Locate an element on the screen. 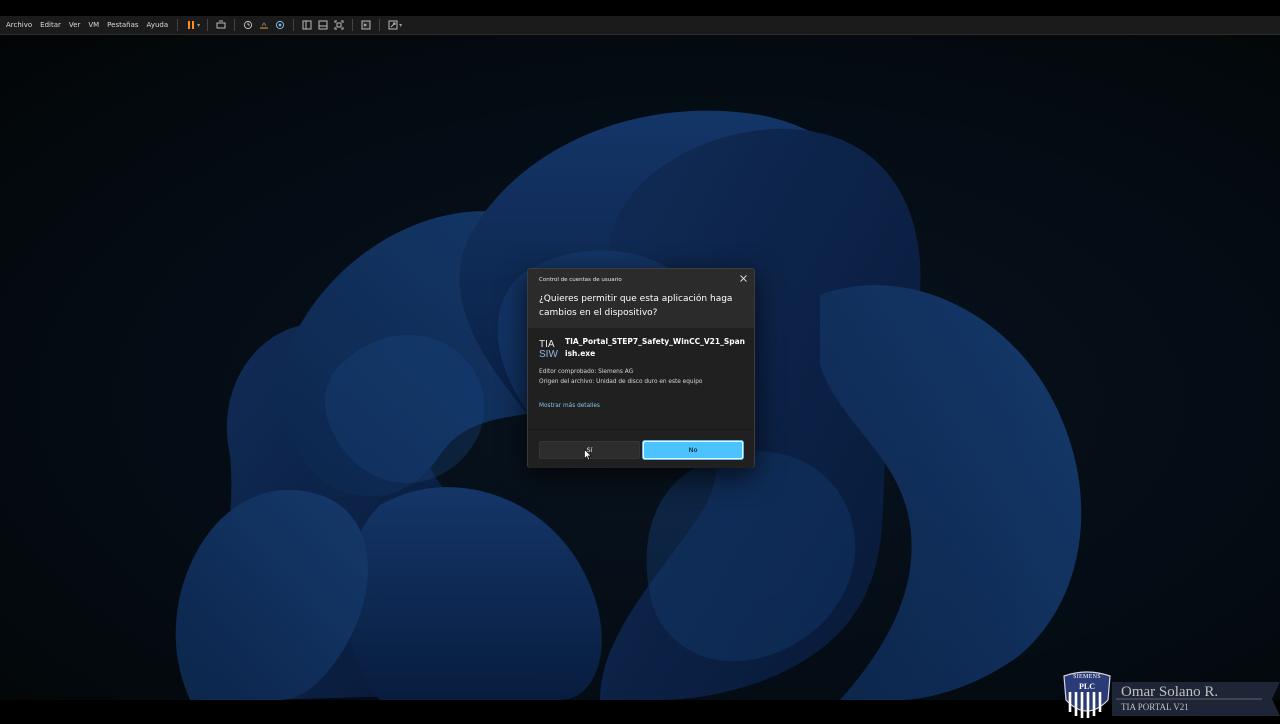  badge-middle-text: PLC is located at coordinates (1087, 686).